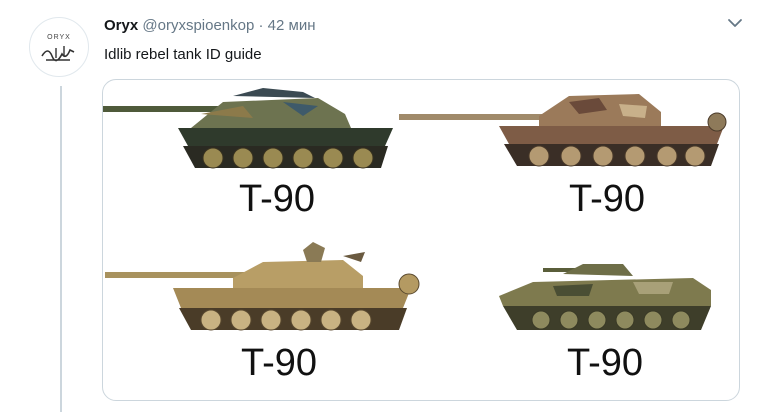  I want to click on avatar: ORYX, so click(59, 47).